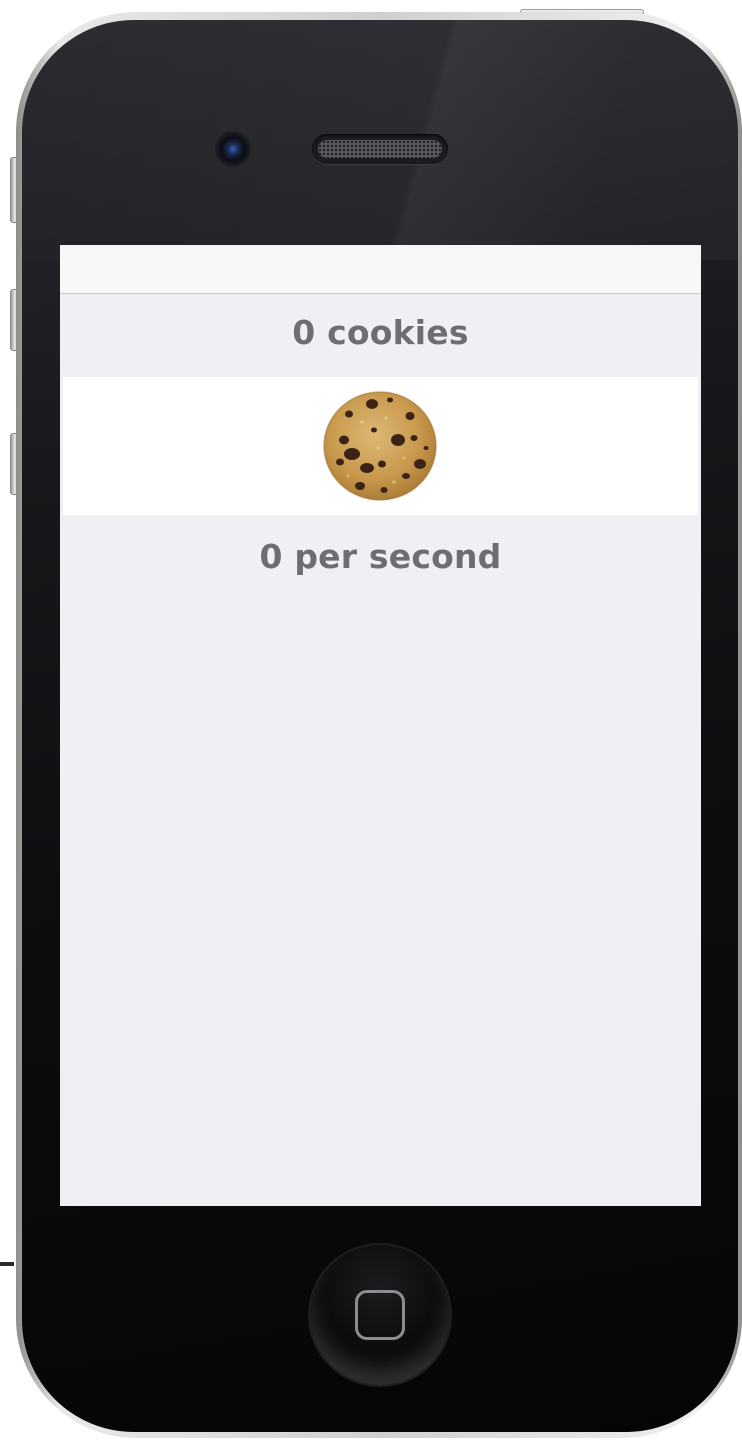 Image resolution: width=742 pixels, height=1440 pixels. What do you see at coordinates (7, 1264) in the screenshot?
I see `antenna-line` at bounding box center [7, 1264].